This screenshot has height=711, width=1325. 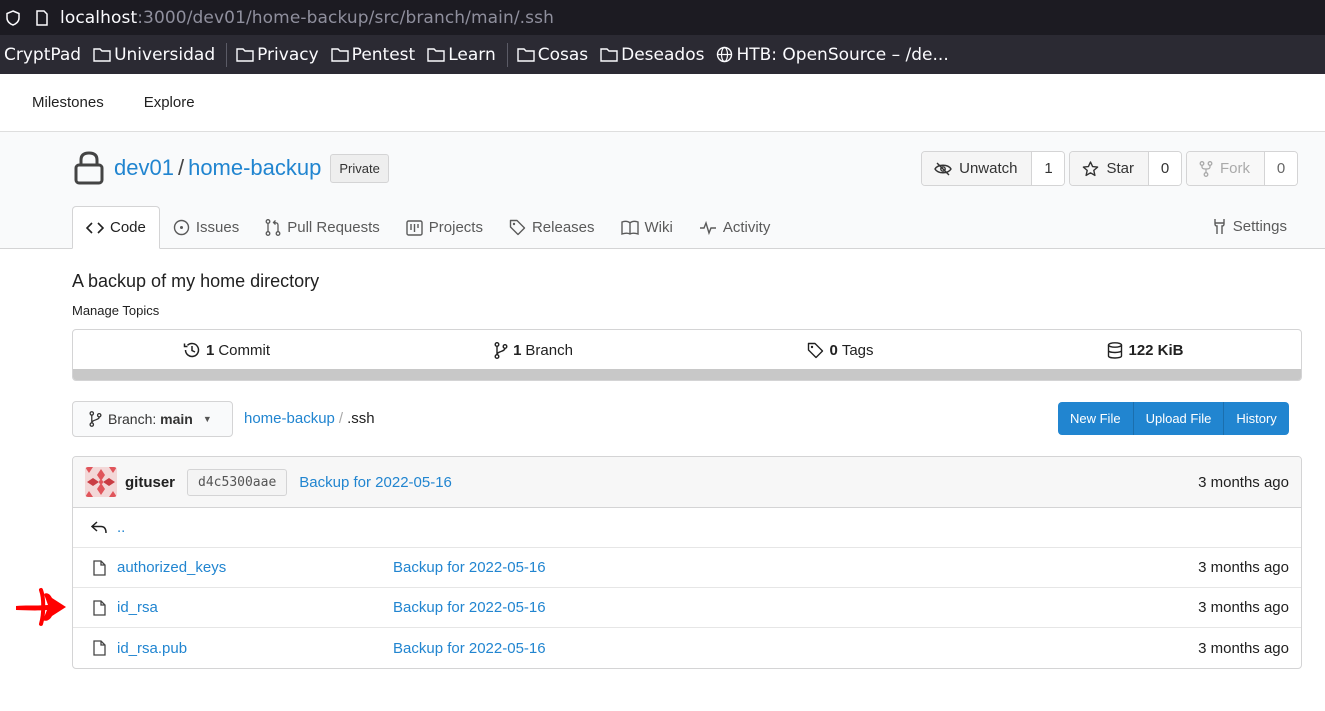 I want to click on bookmark-learn: Learn, so click(x=461, y=55).